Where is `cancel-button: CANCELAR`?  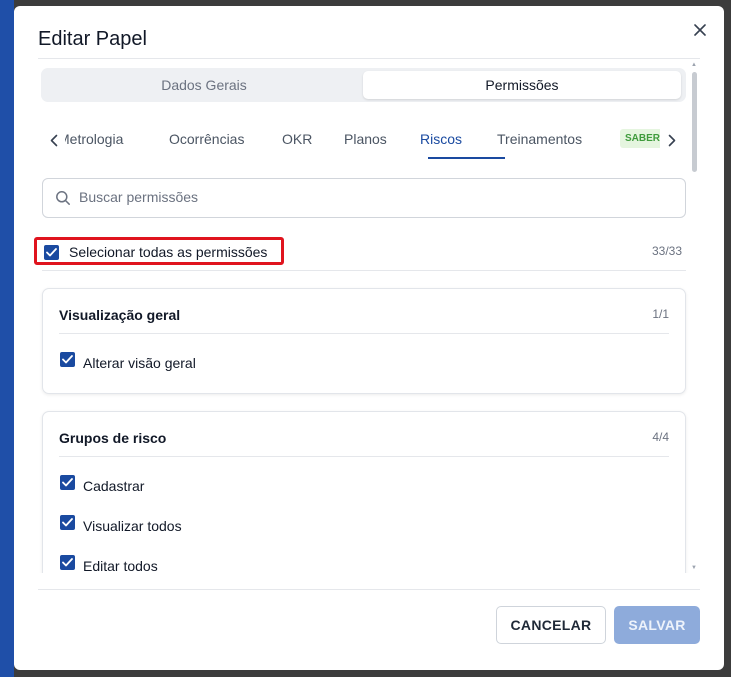 cancel-button: CANCELAR is located at coordinates (551, 625).